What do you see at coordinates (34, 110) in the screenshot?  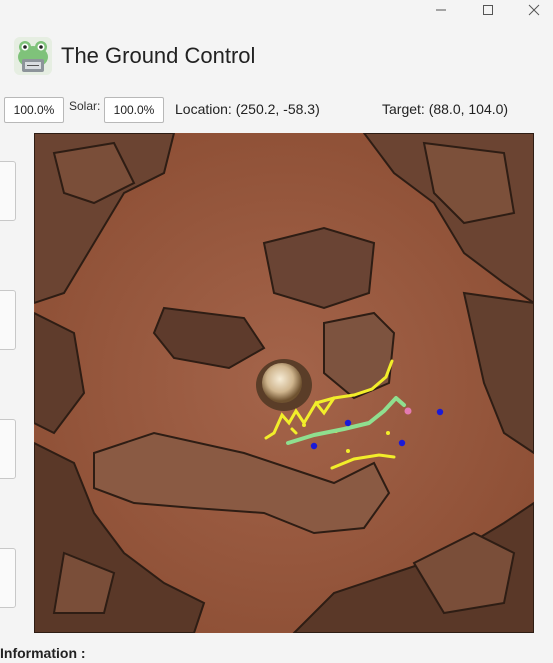 I see `battery-field: 100.0%` at bounding box center [34, 110].